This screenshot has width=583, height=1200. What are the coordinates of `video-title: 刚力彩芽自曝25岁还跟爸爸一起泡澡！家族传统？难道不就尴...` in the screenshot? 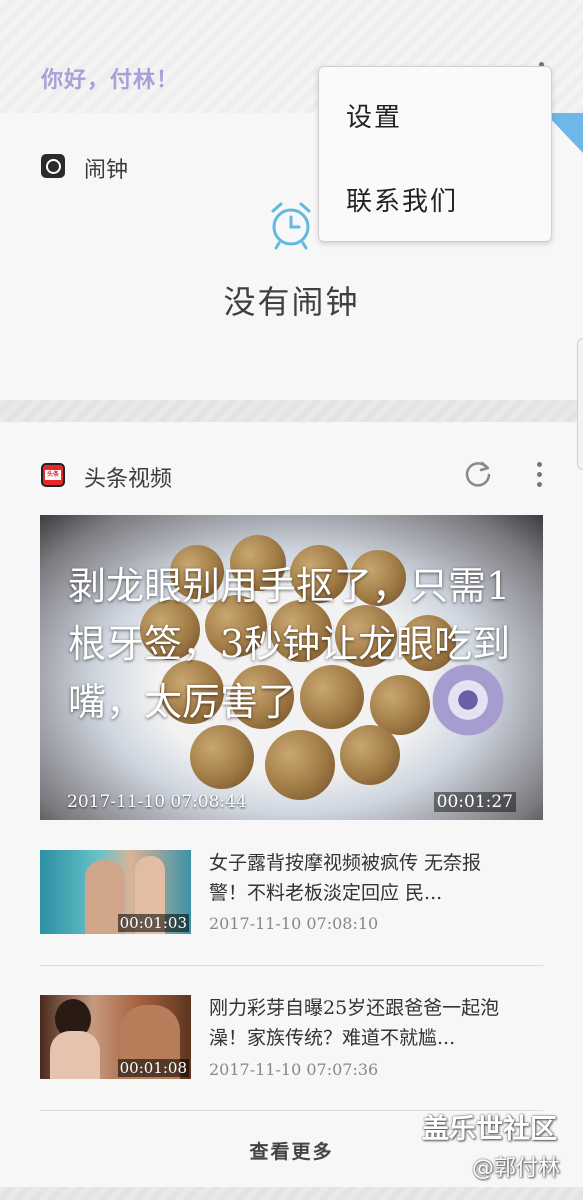 It's located at (361, 1023).